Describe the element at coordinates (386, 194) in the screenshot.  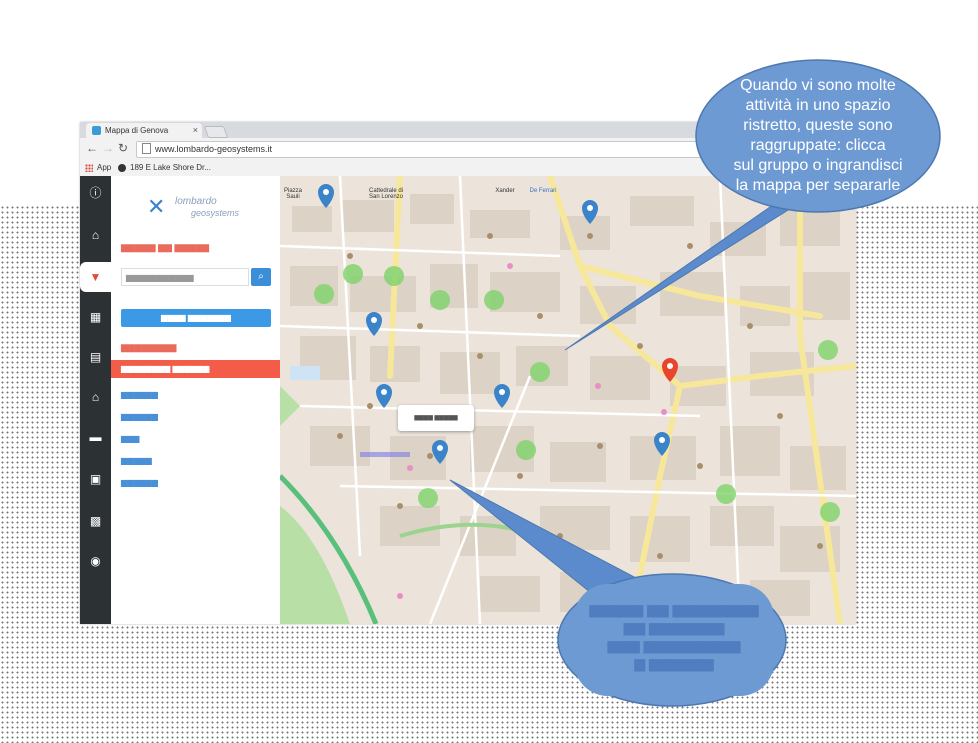
I see `map-label-cattedrale: Cattedrale di San Lorenzo` at that location.